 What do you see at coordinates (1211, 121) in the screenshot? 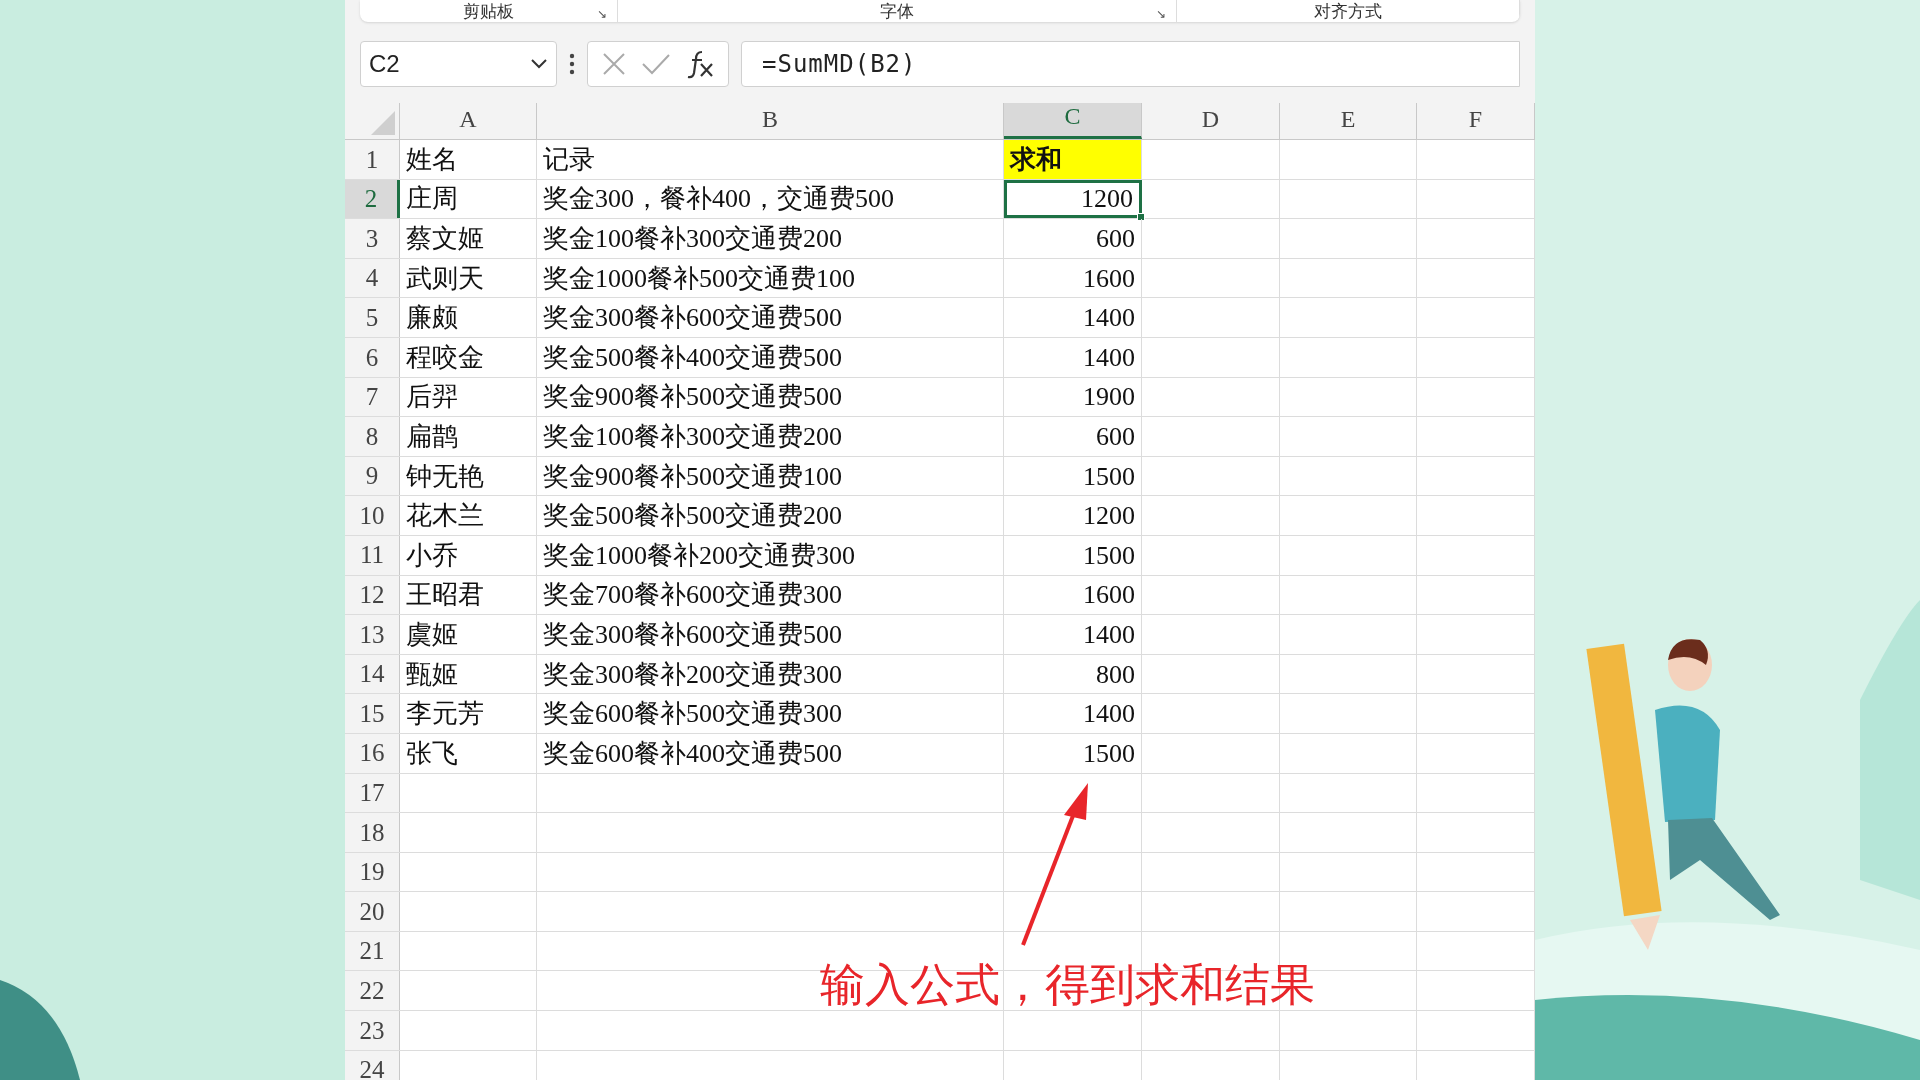
I see `column-header: D` at bounding box center [1211, 121].